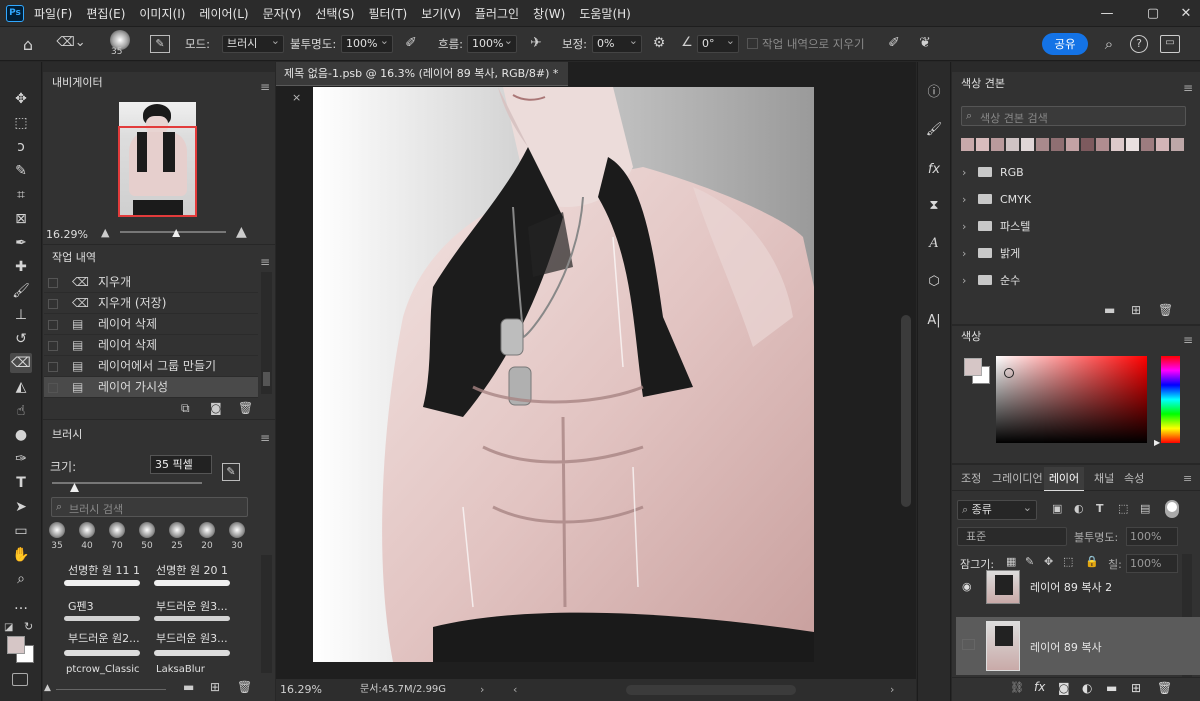 The image size is (1200, 701). Describe the element at coordinates (104, 570) in the screenshot. I see `brush-preset: 선명한 원 11 1` at that location.